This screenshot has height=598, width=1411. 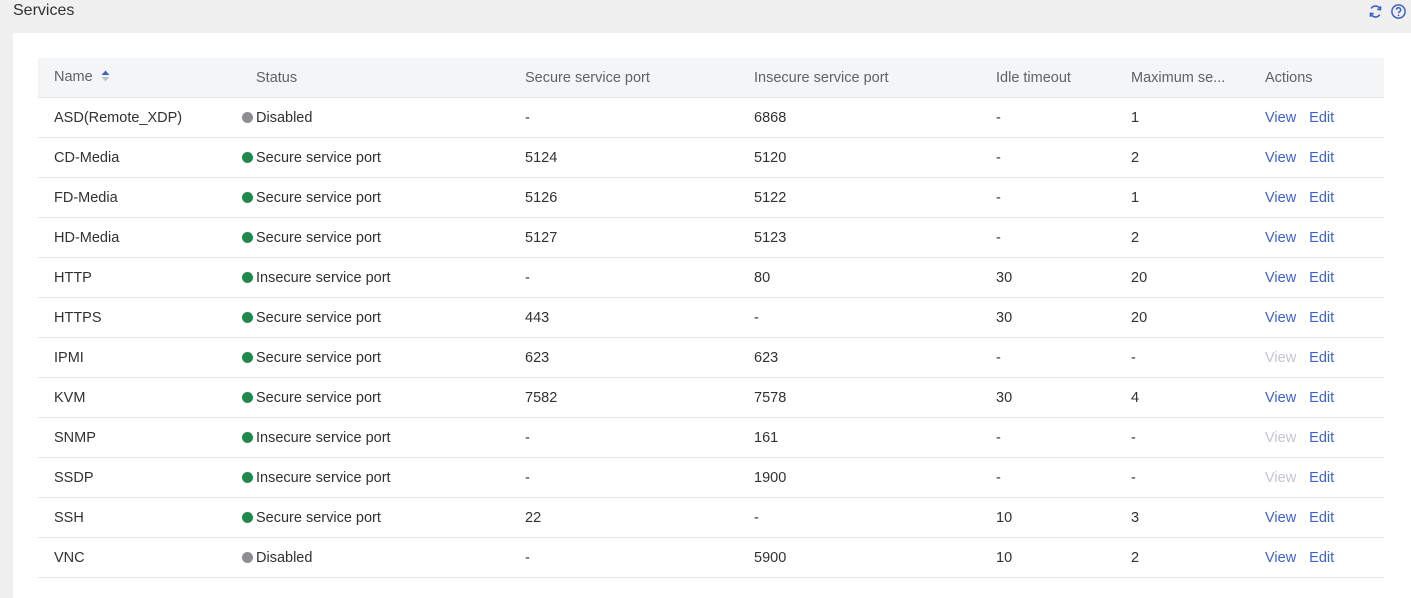 What do you see at coordinates (139, 157) in the screenshot?
I see `service-name: CD-Media` at bounding box center [139, 157].